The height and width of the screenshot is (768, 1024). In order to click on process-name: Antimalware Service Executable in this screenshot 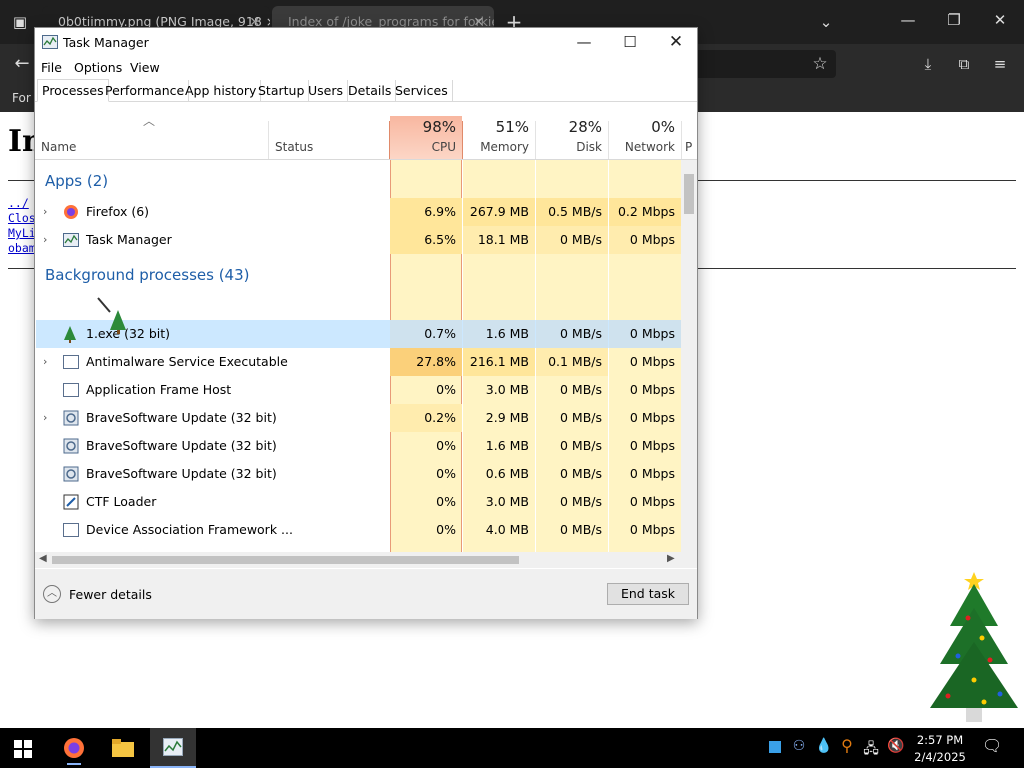, I will do `click(187, 361)`.